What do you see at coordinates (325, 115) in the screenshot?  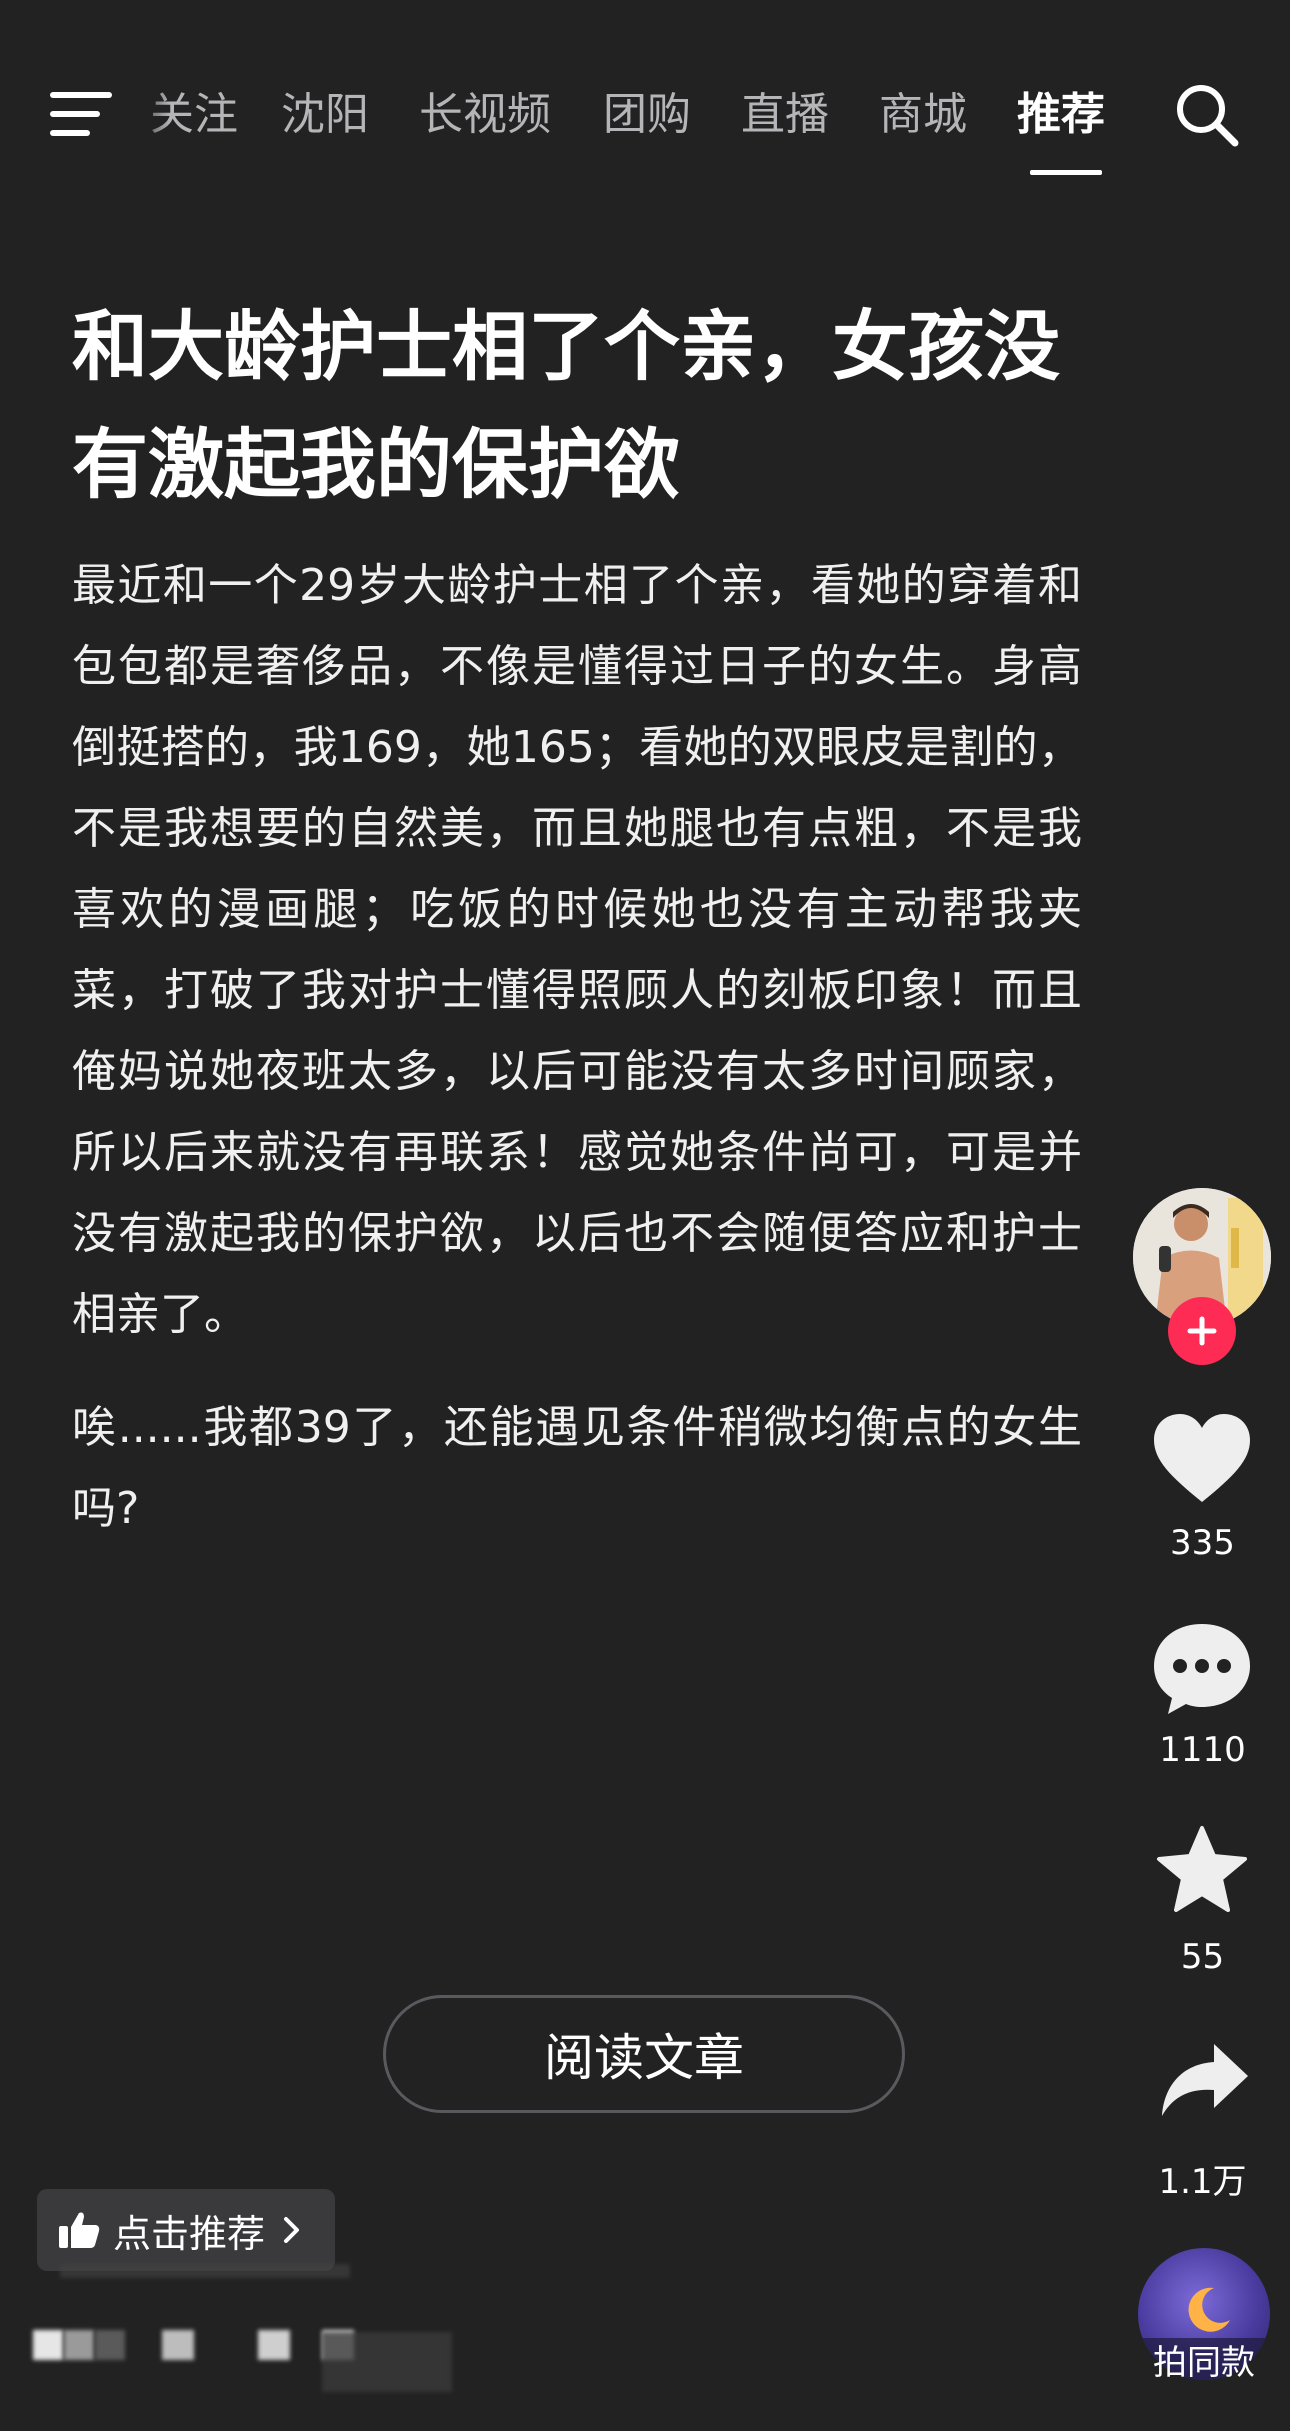 I see `tab-shenyang: 沈阳` at bounding box center [325, 115].